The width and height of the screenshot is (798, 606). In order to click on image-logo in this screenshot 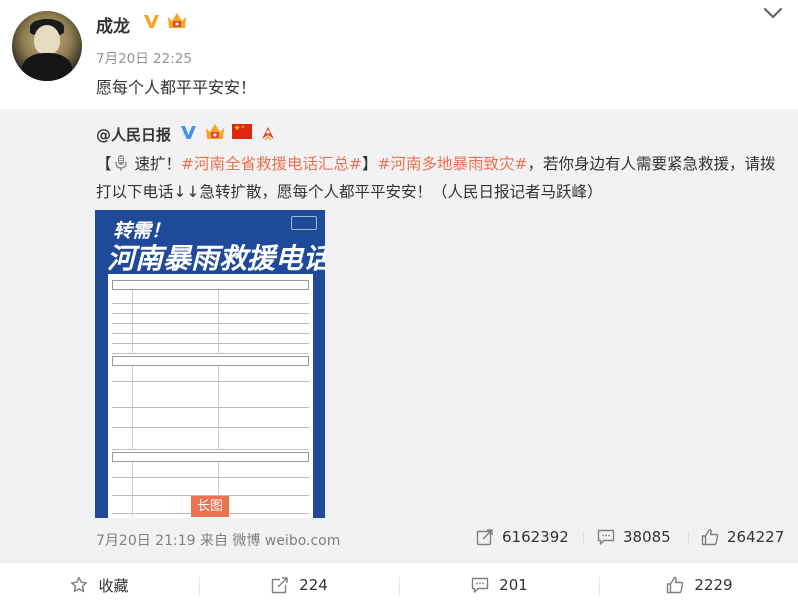, I will do `click(304, 223)`.